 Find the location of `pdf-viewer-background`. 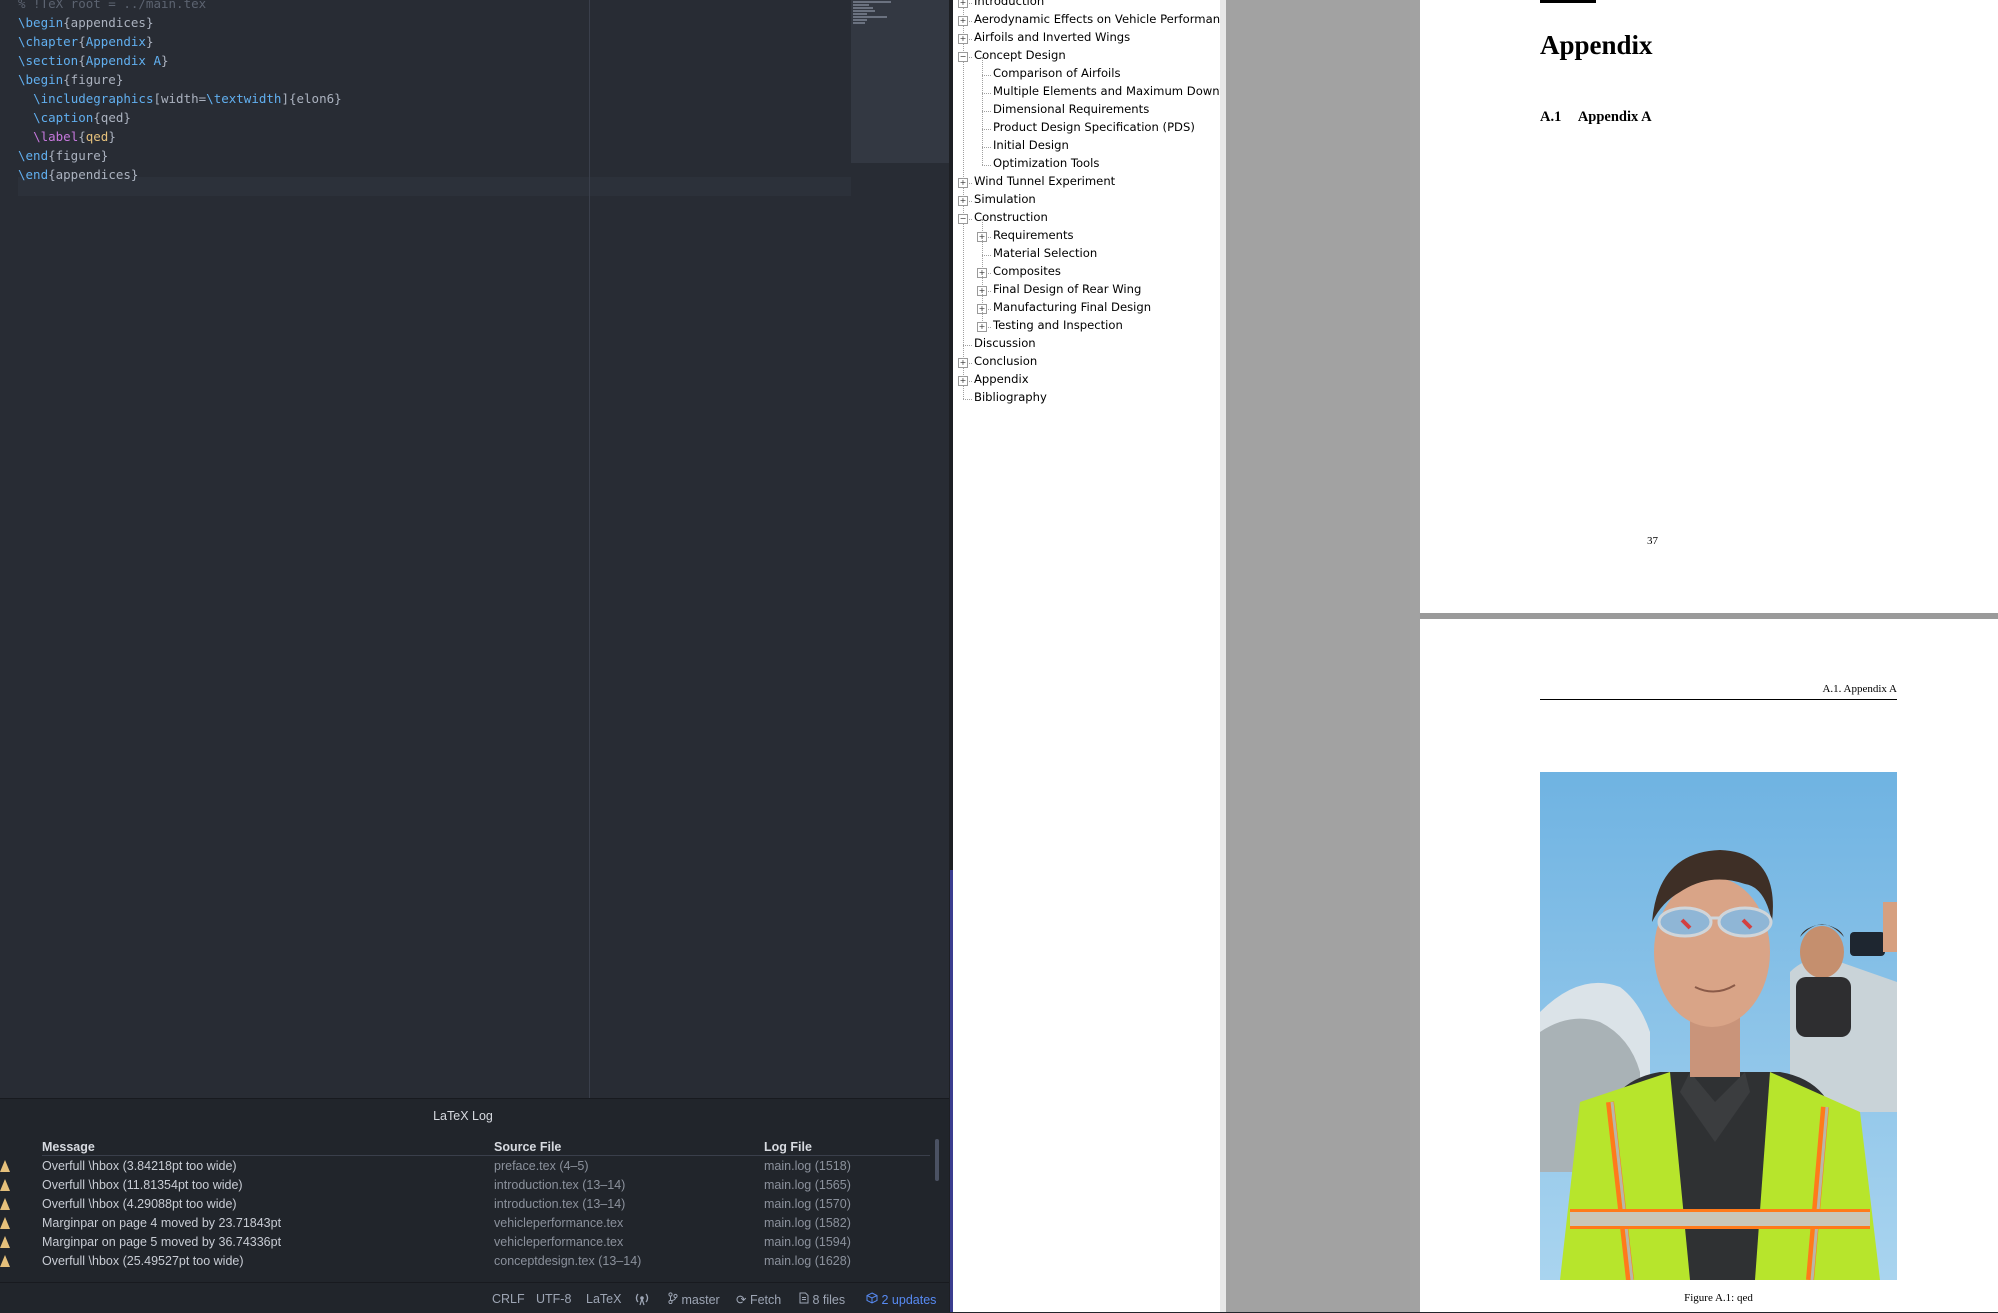

pdf-viewer-background is located at coordinates (1323, 656).